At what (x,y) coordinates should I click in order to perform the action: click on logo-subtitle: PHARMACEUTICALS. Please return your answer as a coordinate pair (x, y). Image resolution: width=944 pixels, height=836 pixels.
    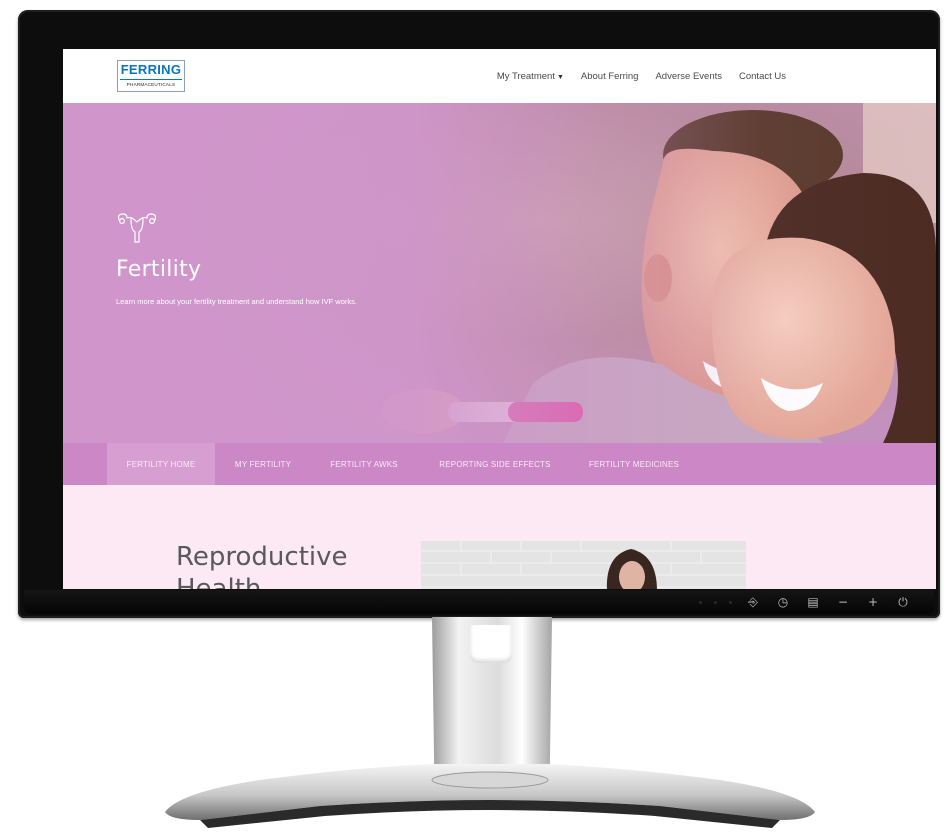
    Looking at the image, I should click on (151, 84).